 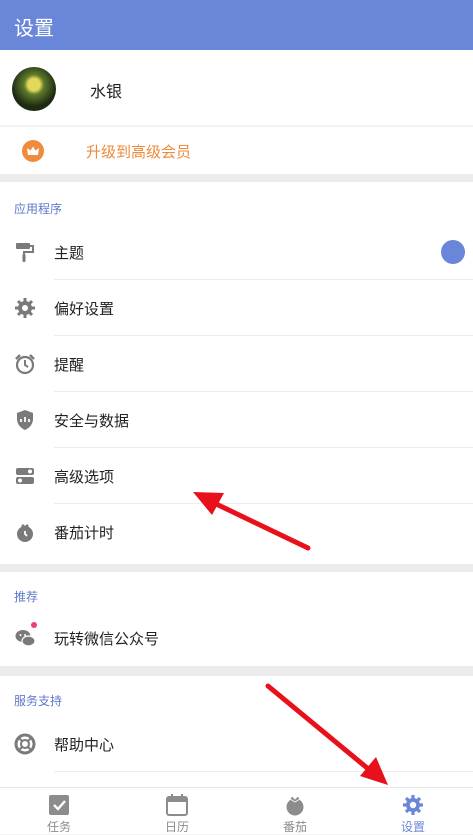 I want to click on tab-tasks-label: 任务, so click(x=58, y=827).